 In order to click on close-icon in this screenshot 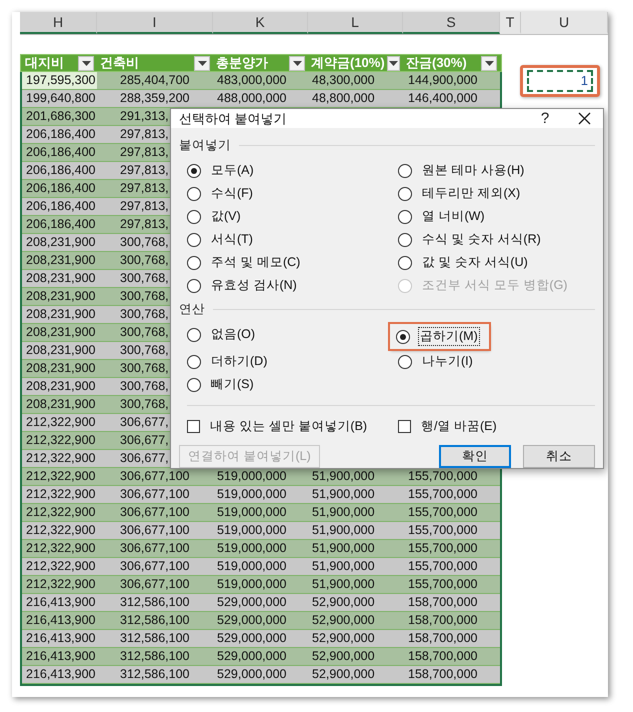, I will do `click(584, 118)`.